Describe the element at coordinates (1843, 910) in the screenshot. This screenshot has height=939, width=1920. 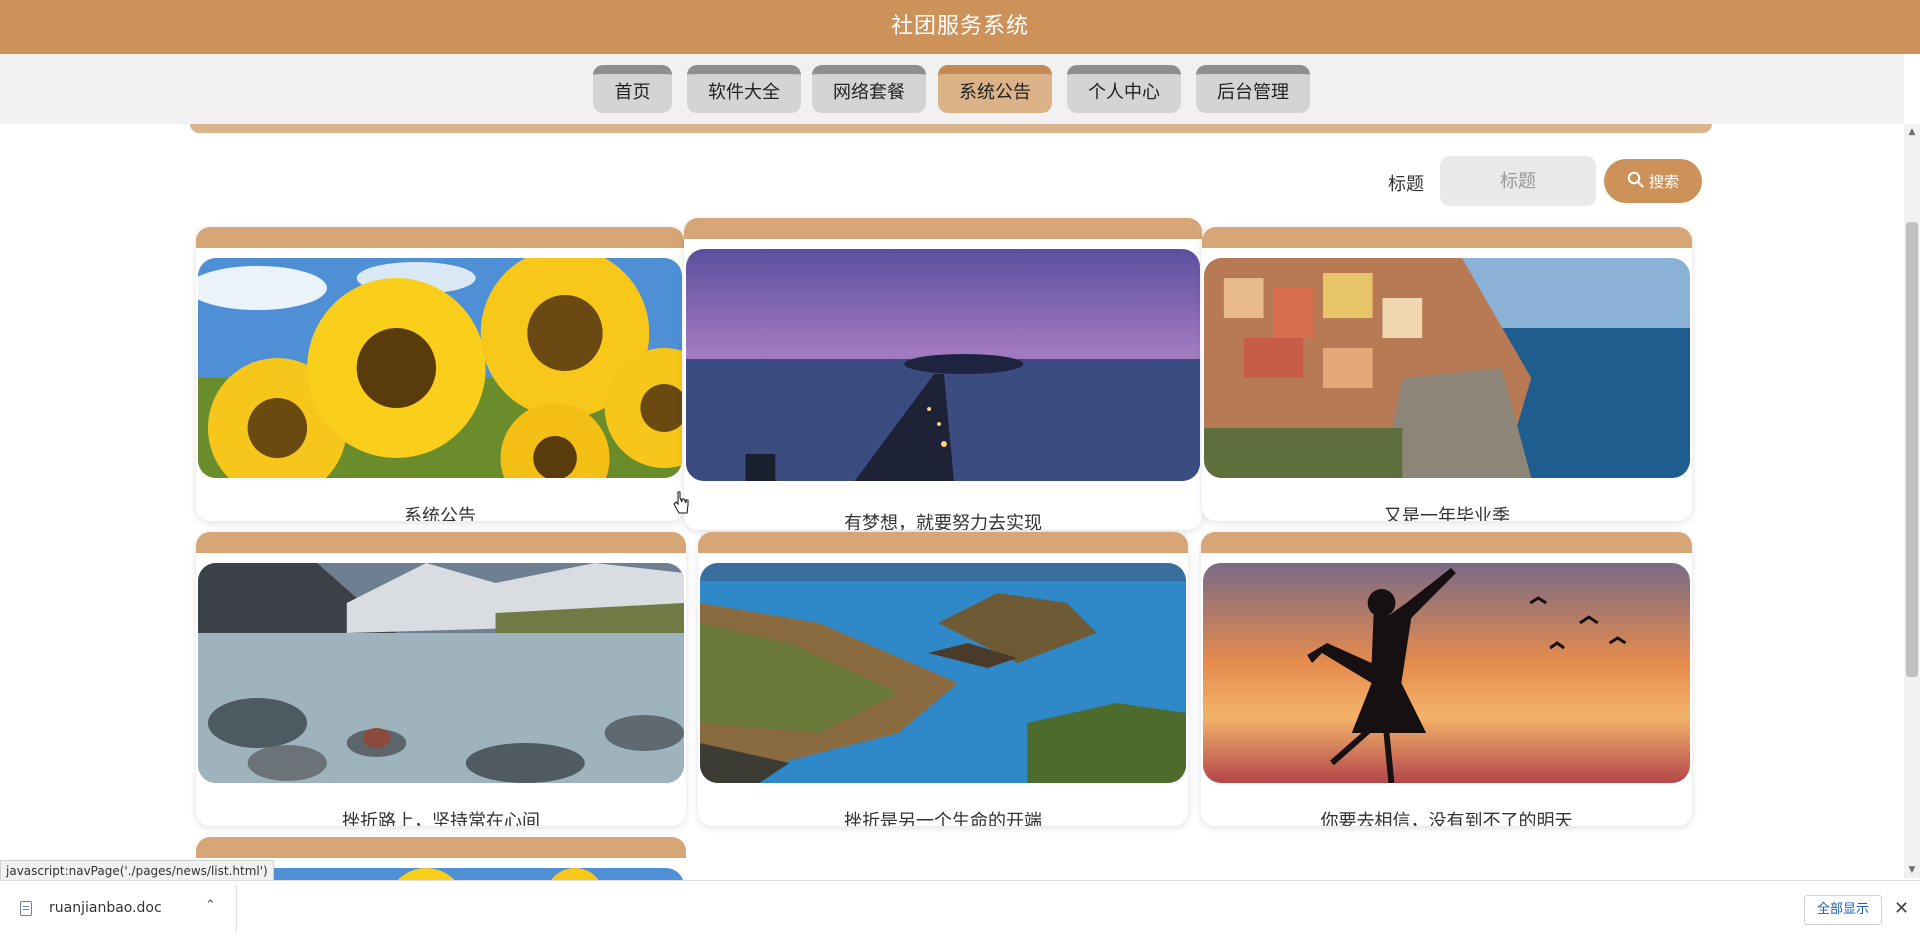
I see `show-all-downloads-button: 全部显示` at that location.